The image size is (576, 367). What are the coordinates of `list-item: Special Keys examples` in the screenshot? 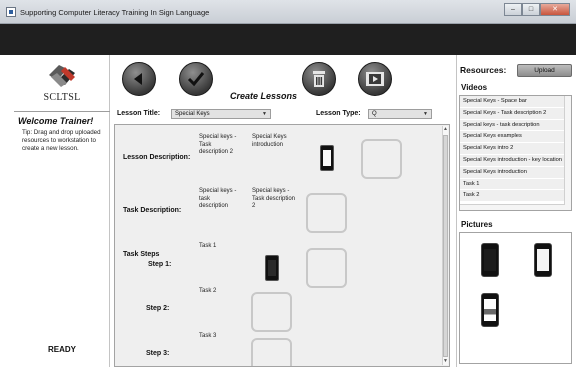 It's located at (512, 137).